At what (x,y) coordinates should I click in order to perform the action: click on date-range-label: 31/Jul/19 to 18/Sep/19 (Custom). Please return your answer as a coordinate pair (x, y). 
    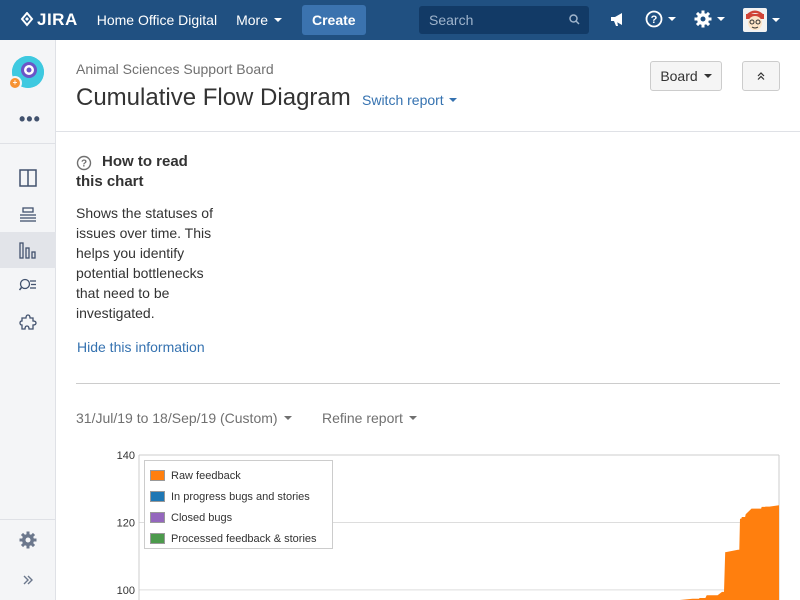
    Looking at the image, I should click on (177, 418).